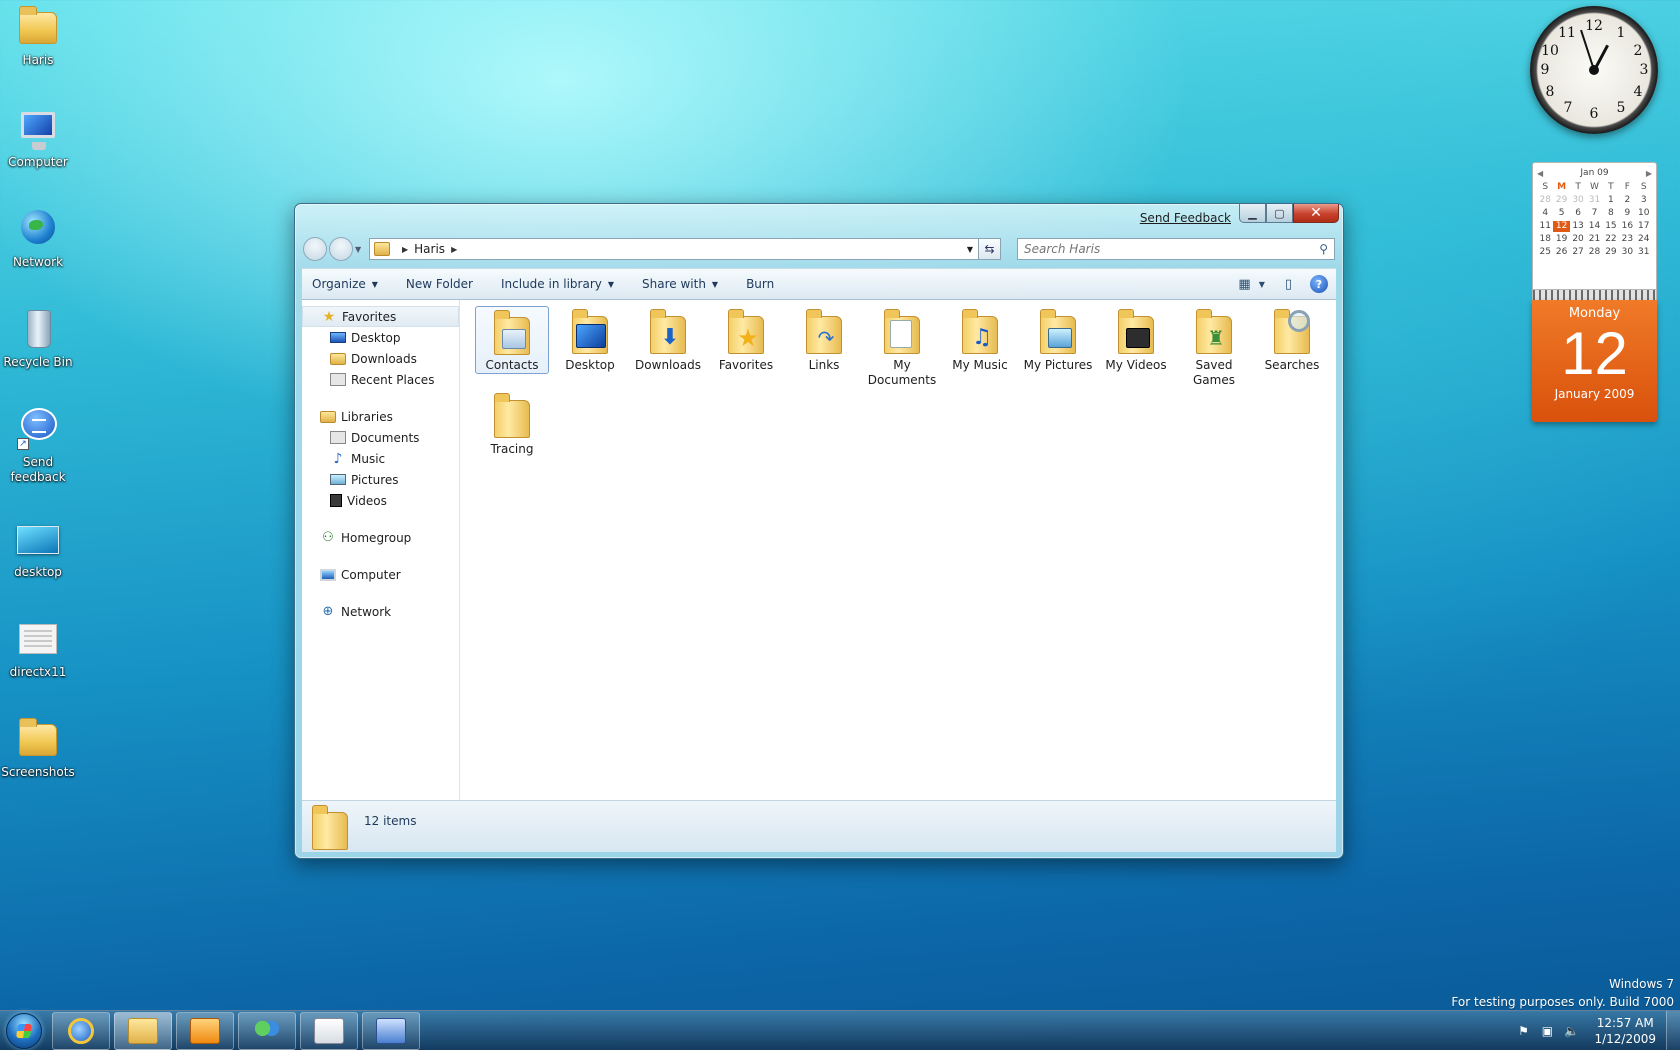 Image resolution: width=1680 pixels, height=1050 pixels. Describe the element at coordinates (1561, 213) in the screenshot. I see `calendar-day: 5` at that location.